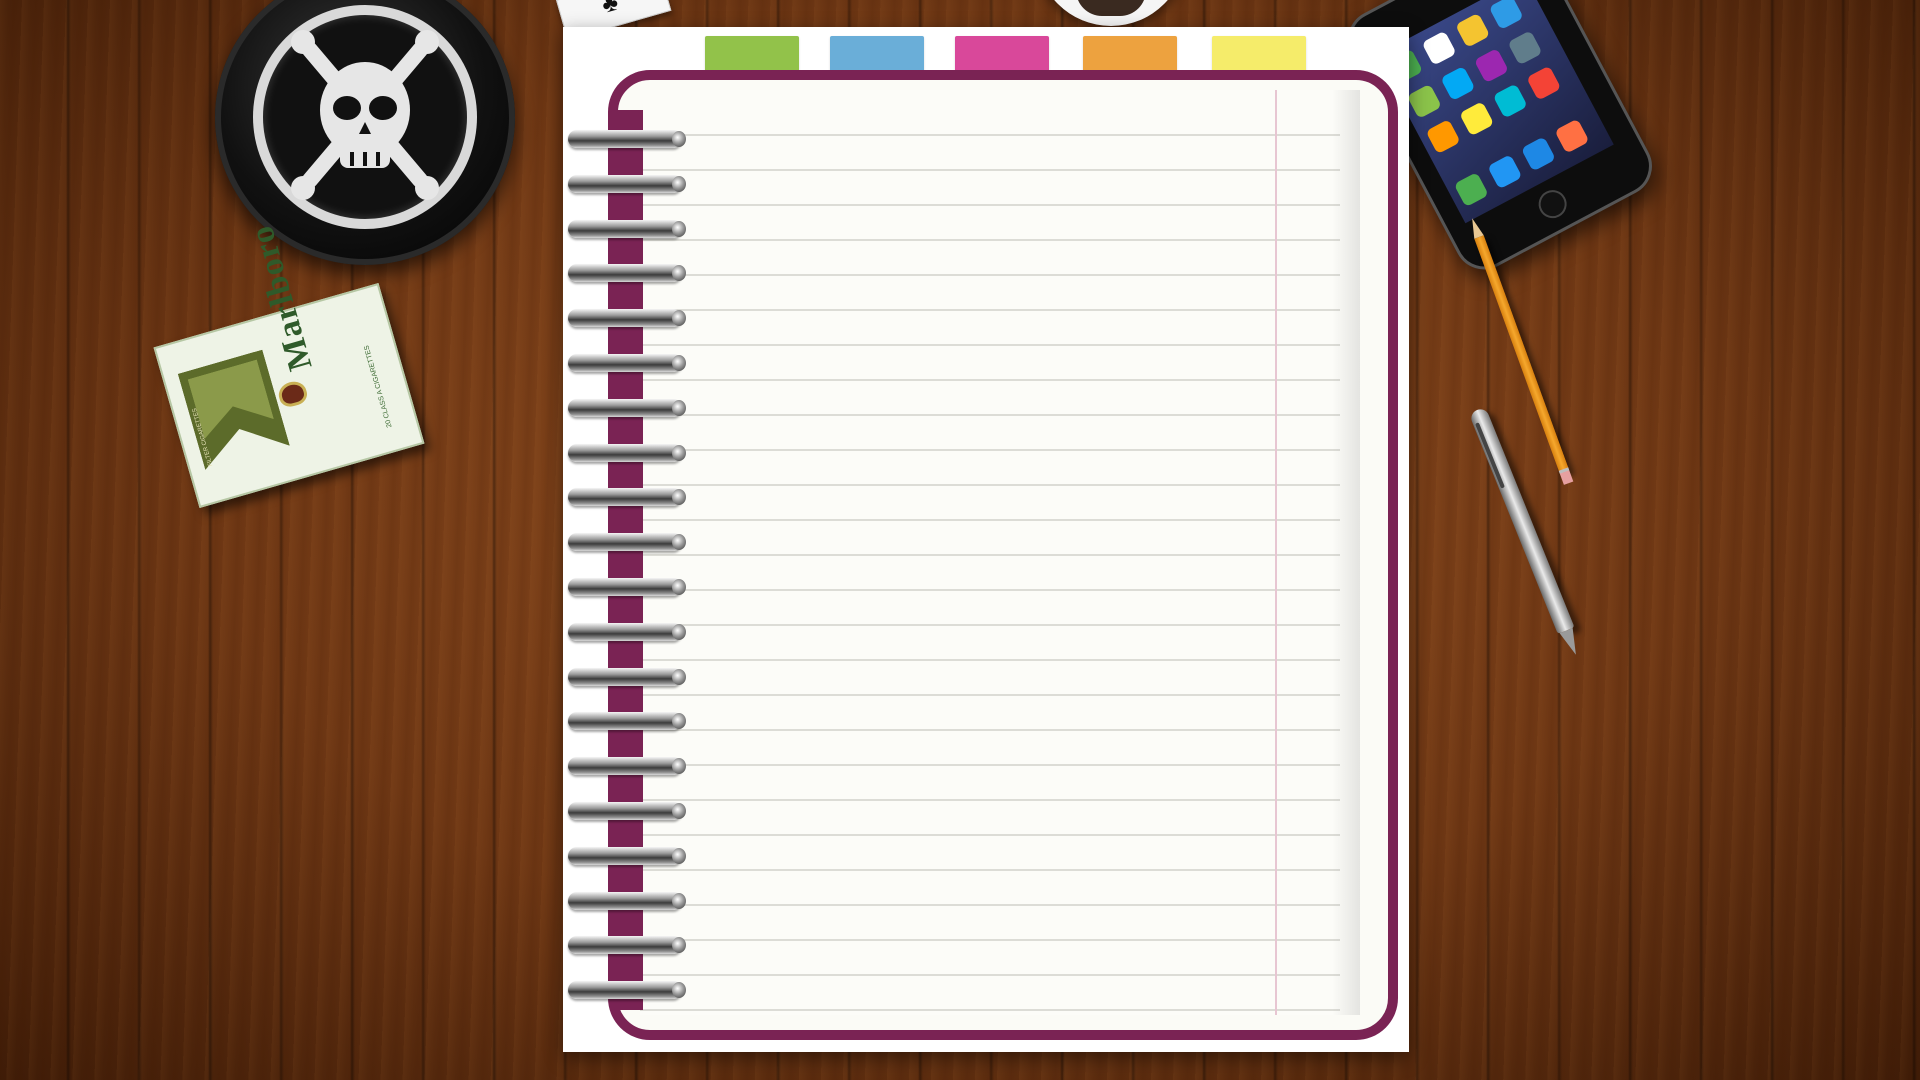 This screenshot has width=1920, height=1080. What do you see at coordinates (1538, 154) in the screenshot?
I see `safari-app-icon` at bounding box center [1538, 154].